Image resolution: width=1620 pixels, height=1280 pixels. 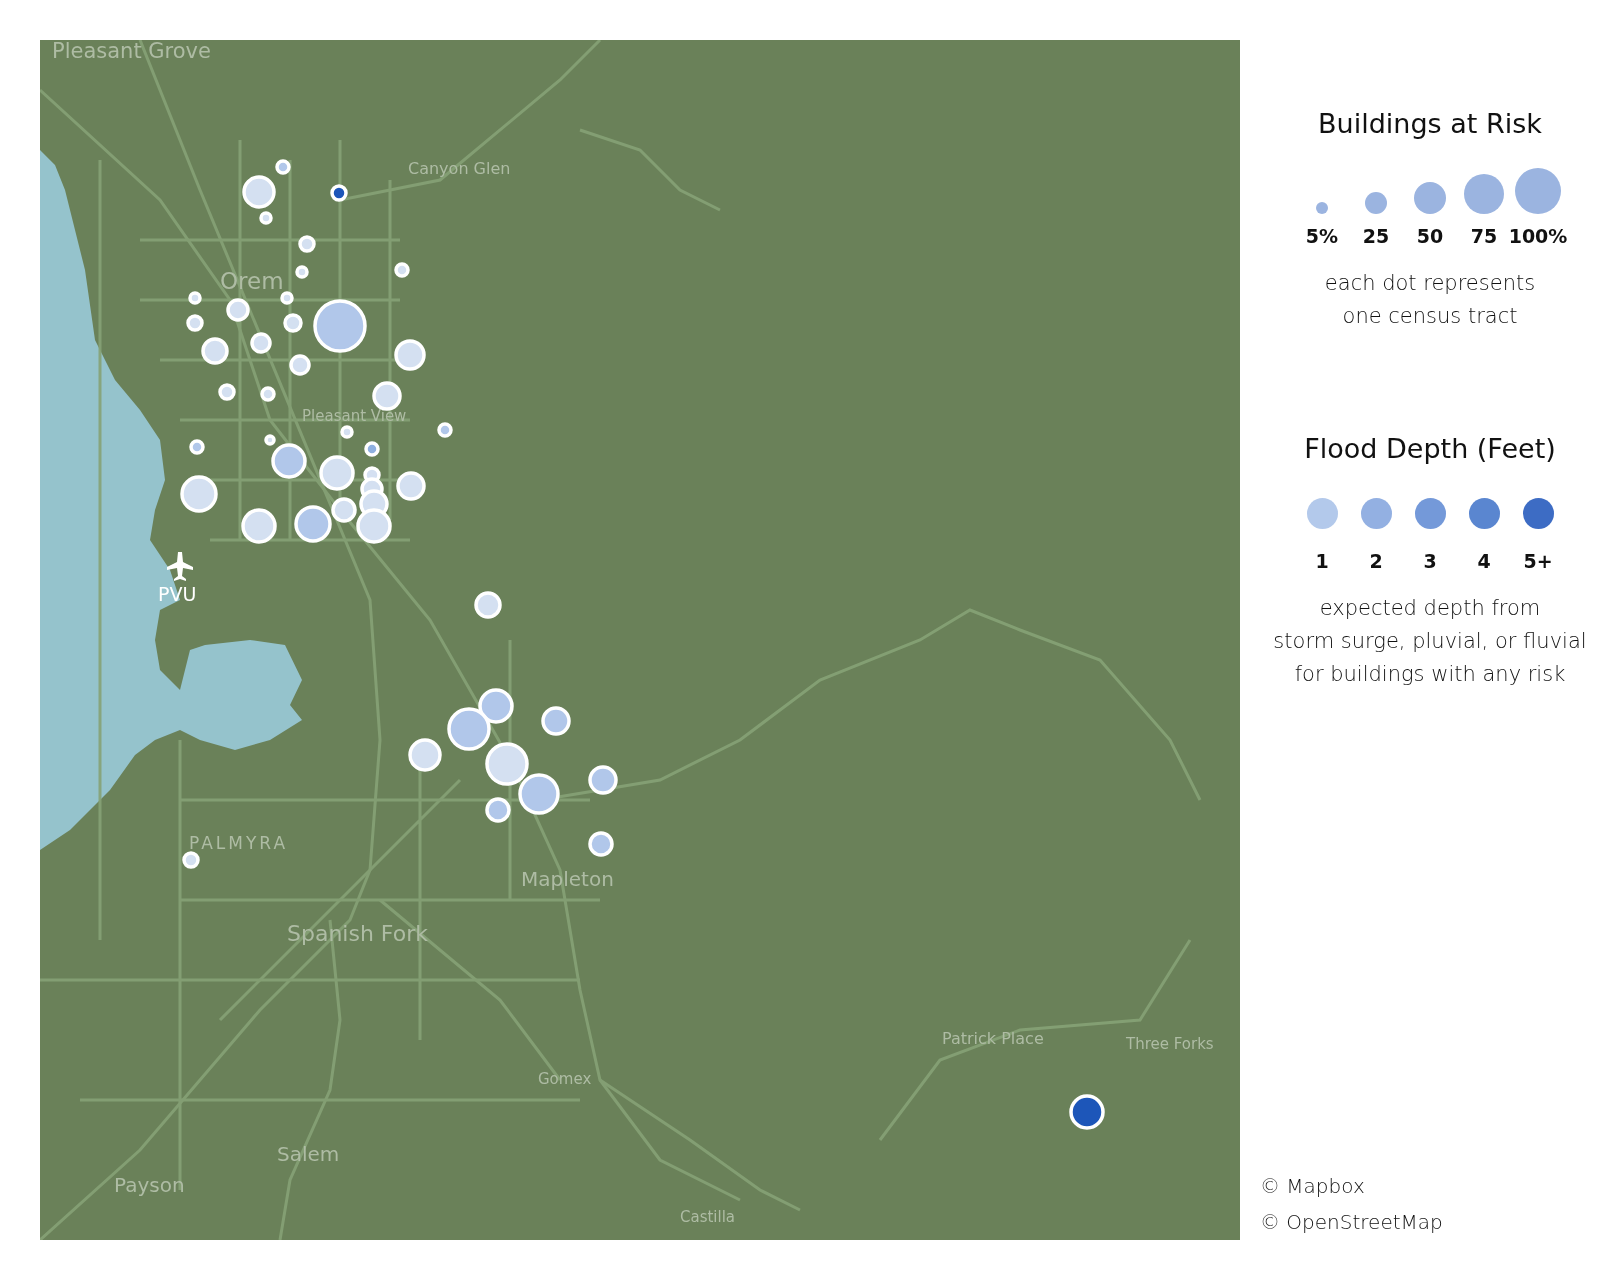 What do you see at coordinates (1430, 562) in the screenshot?
I see `legend-label: 3` at bounding box center [1430, 562].